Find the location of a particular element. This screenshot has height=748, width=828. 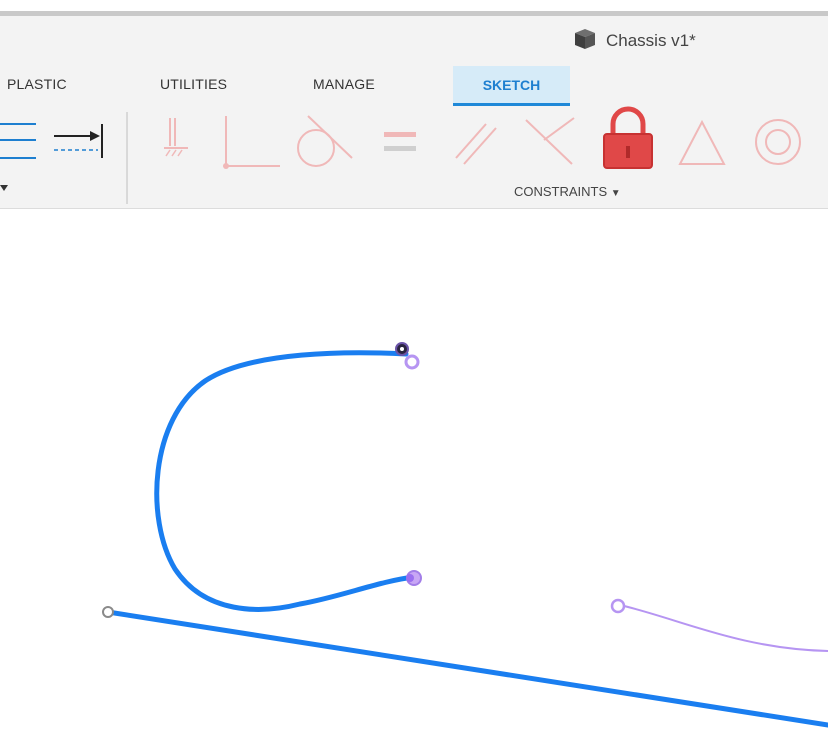

equal-icon is located at coordinates (400, 145).